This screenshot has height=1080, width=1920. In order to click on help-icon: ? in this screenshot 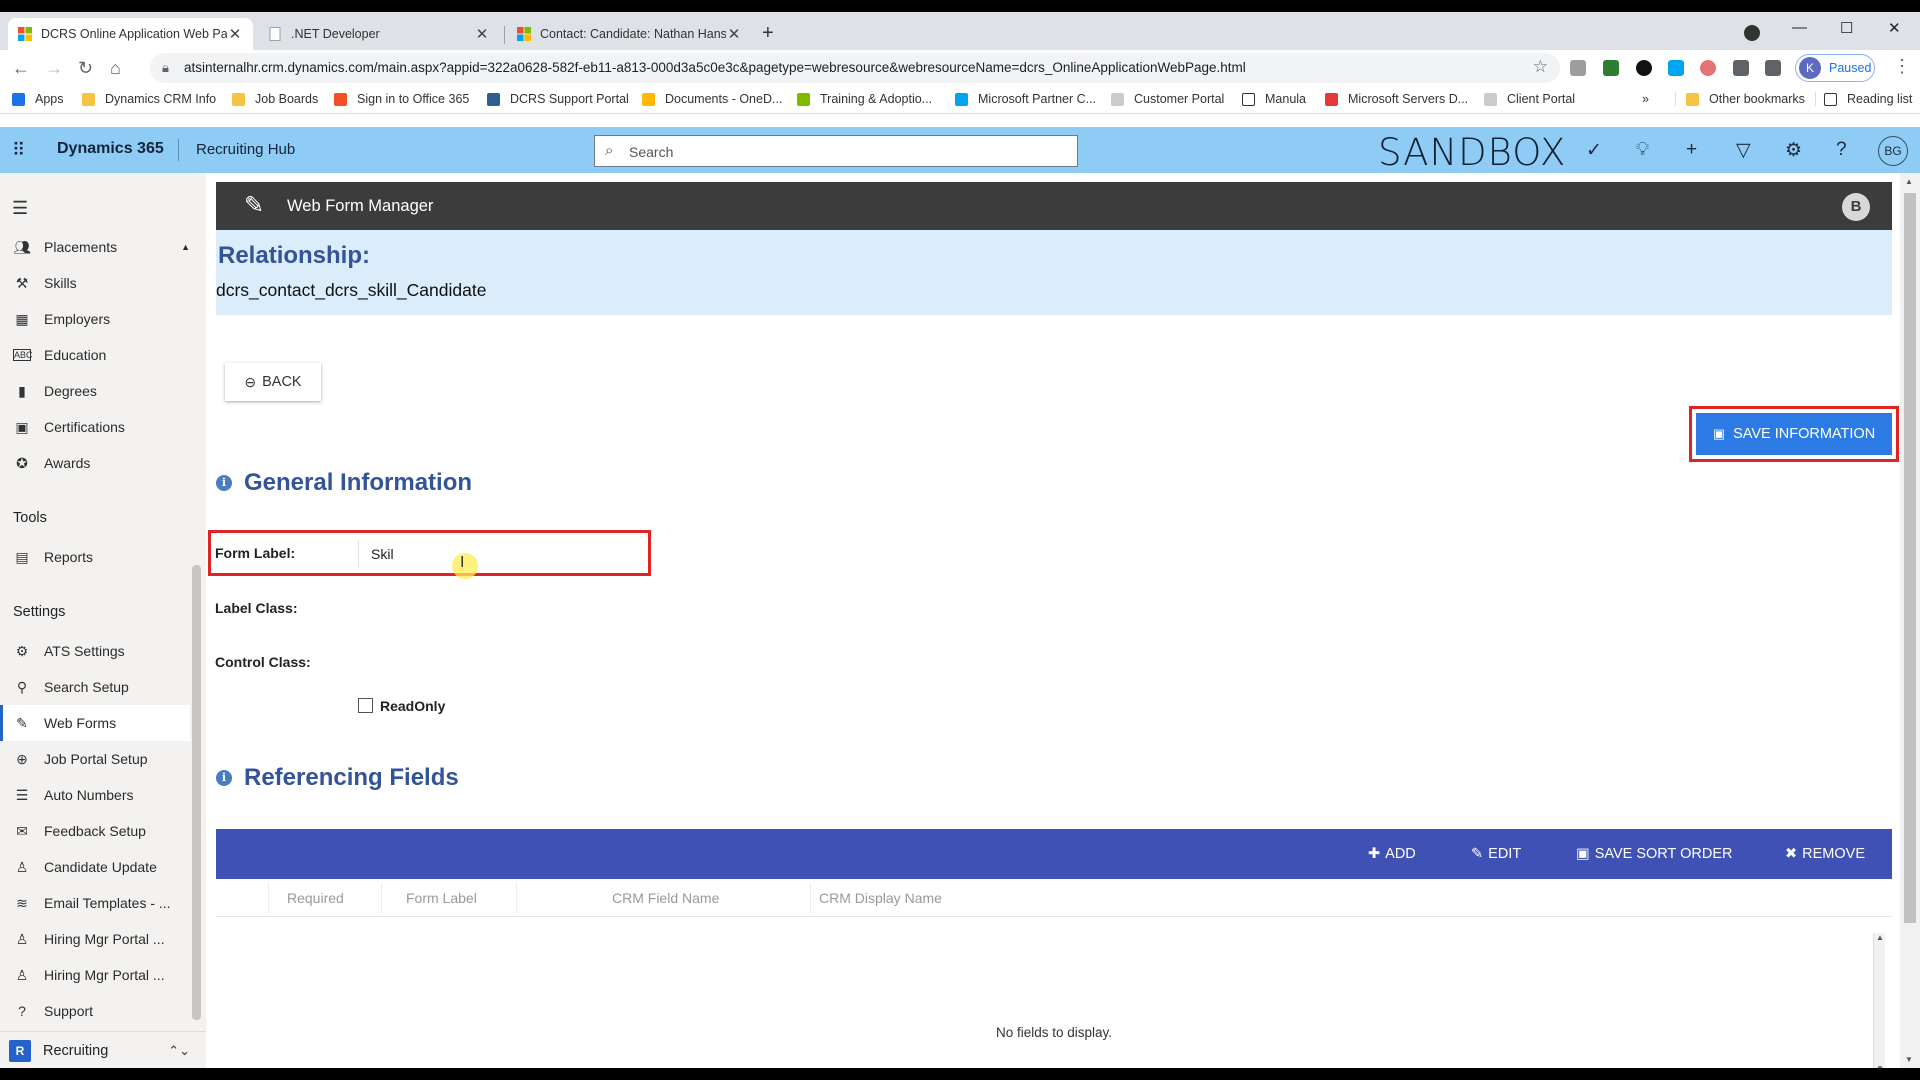, I will do `click(1841, 150)`.